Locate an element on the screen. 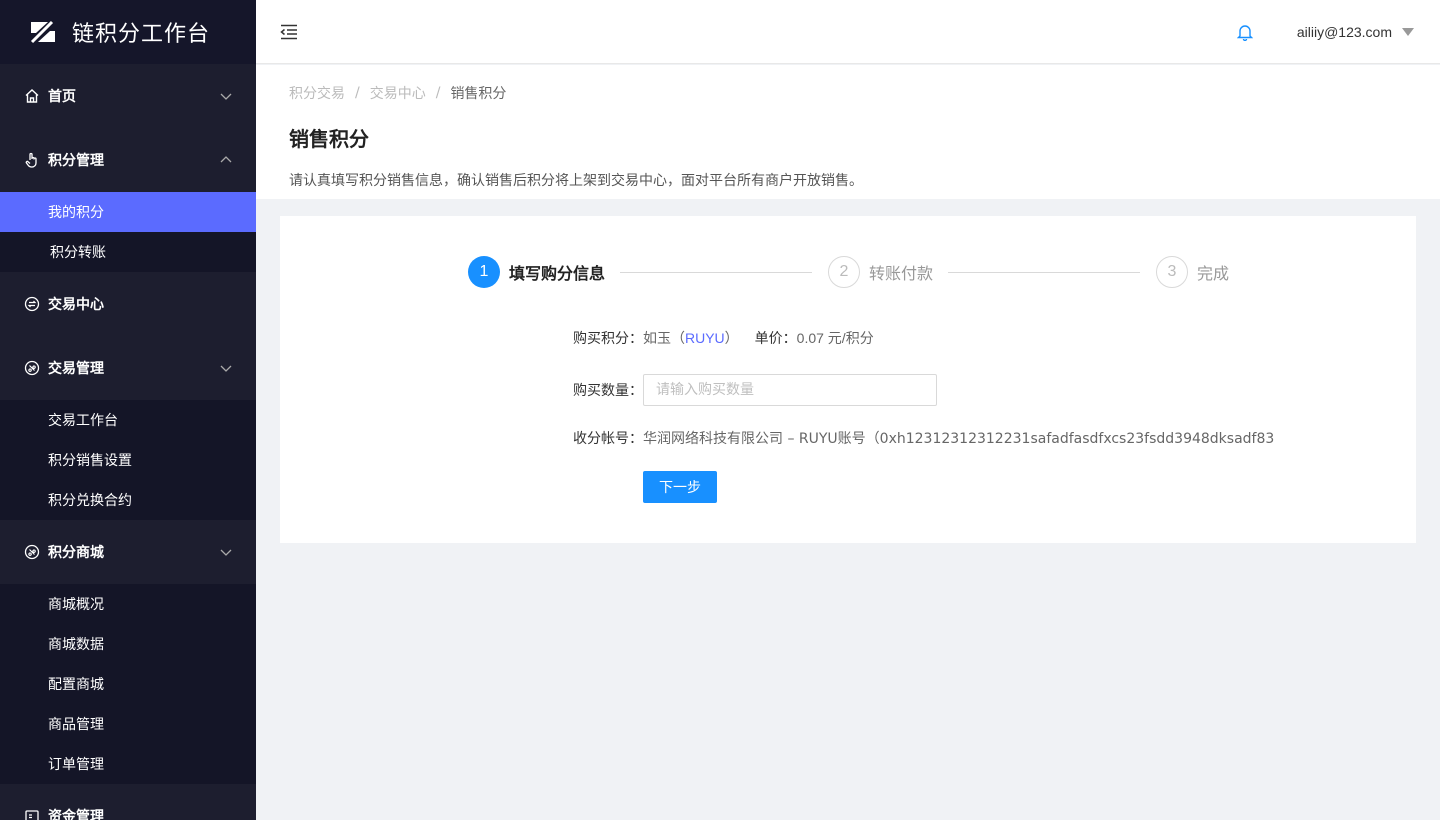  steps: 1 填写购分信息 2 转账付款 3 完成 is located at coordinates (858, 273).